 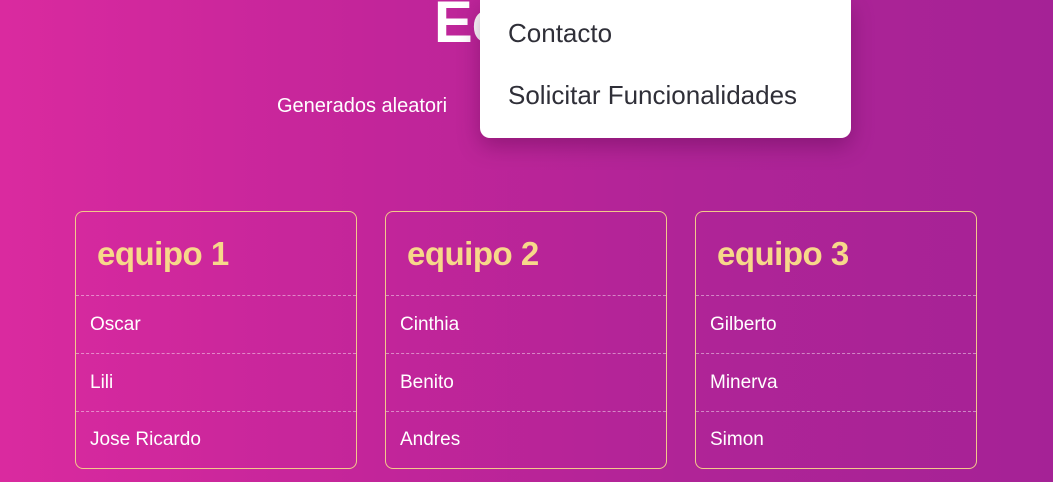 I want to click on team-title: equipo 1, so click(x=163, y=253).